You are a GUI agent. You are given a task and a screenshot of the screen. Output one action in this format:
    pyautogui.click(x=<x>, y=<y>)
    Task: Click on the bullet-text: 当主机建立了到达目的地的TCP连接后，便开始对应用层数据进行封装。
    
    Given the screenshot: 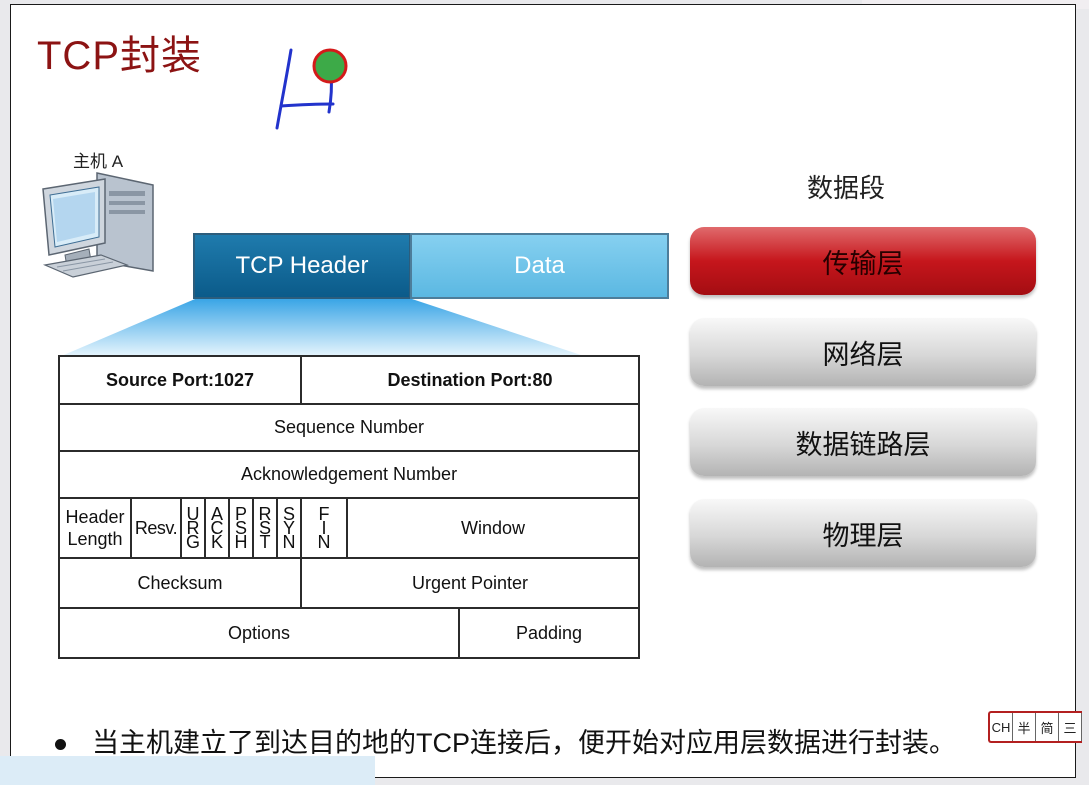 What is the action you would take?
    pyautogui.click(x=524, y=743)
    